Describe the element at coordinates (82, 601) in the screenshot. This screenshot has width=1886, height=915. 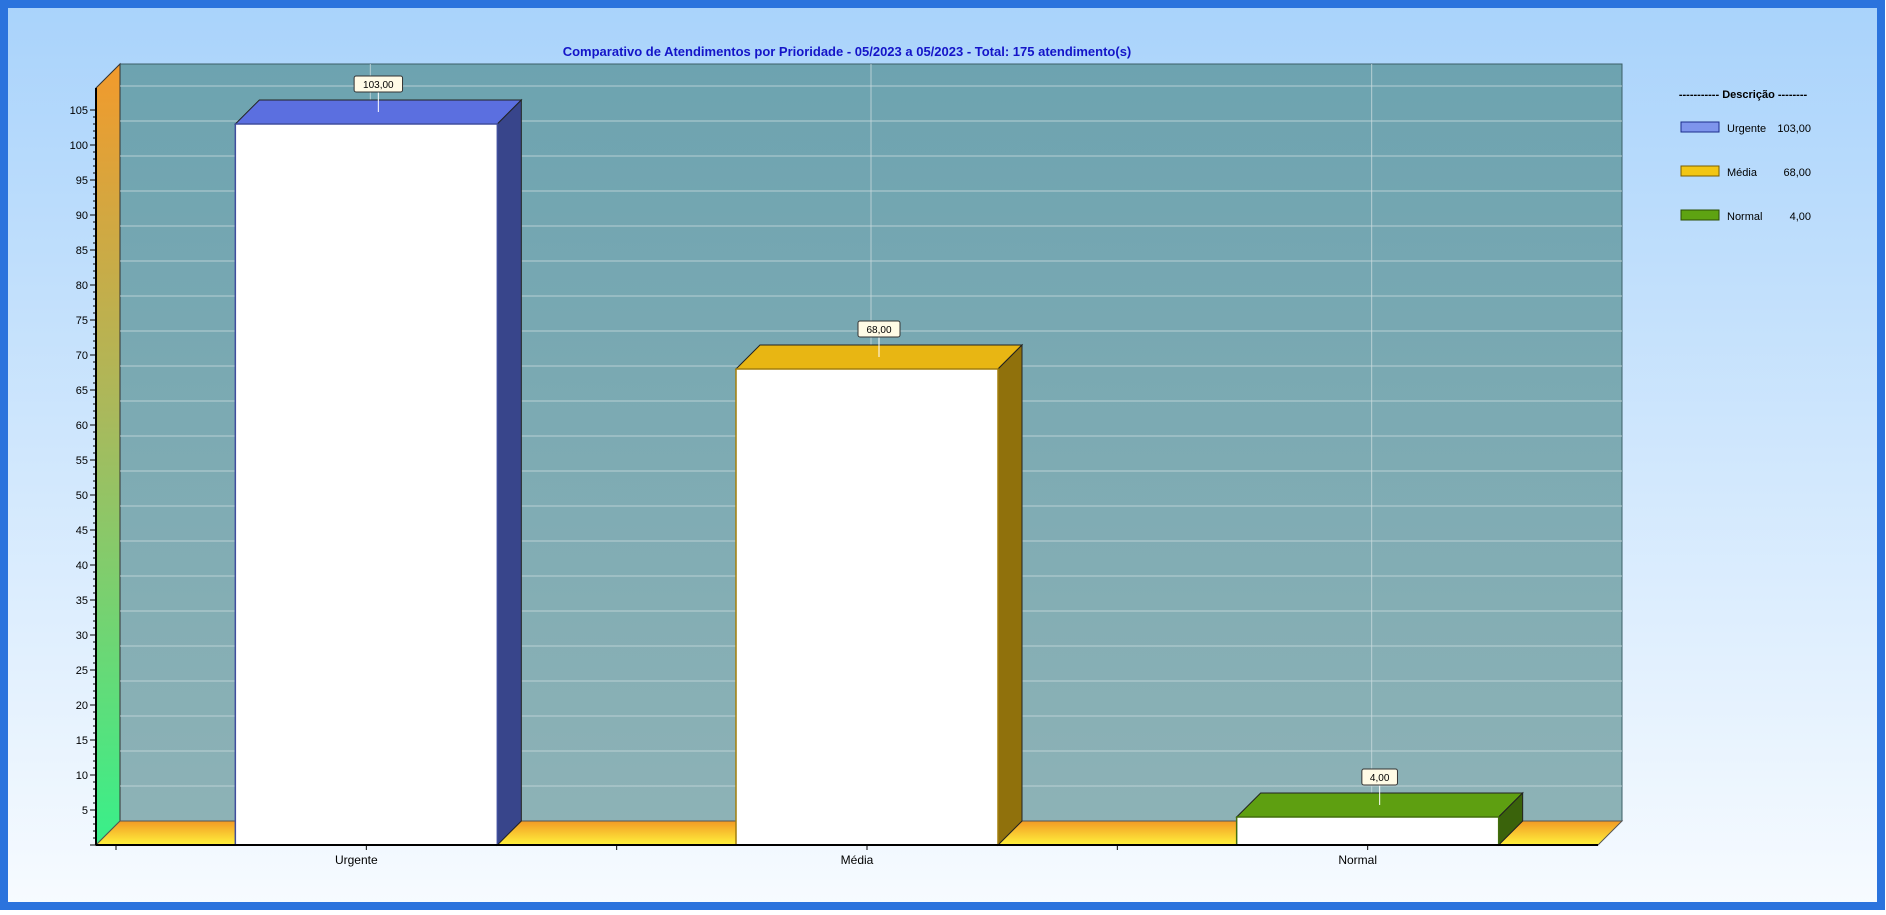
I see `y-tick-label: 35` at that location.